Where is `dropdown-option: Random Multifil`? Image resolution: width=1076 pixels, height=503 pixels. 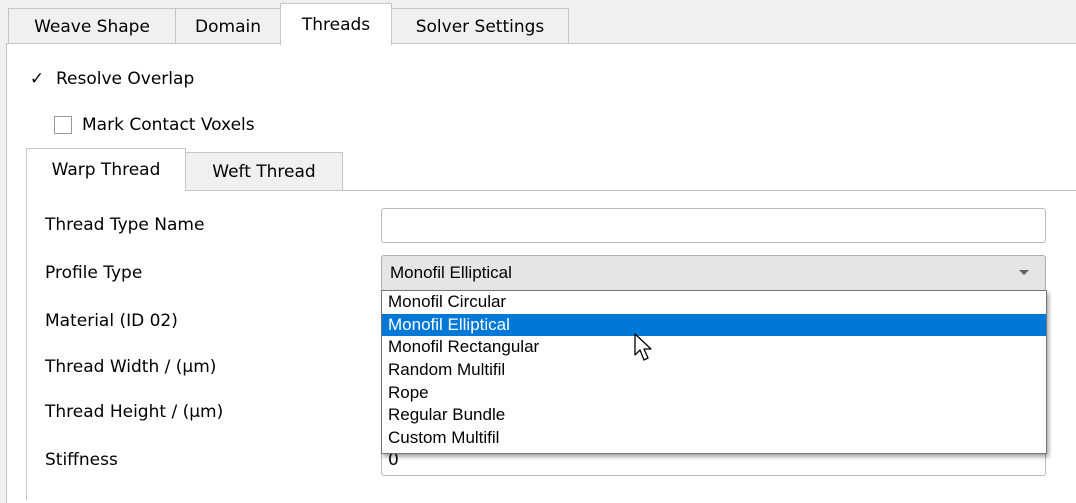 dropdown-option: Random Multifil is located at coordinates (714, 370).